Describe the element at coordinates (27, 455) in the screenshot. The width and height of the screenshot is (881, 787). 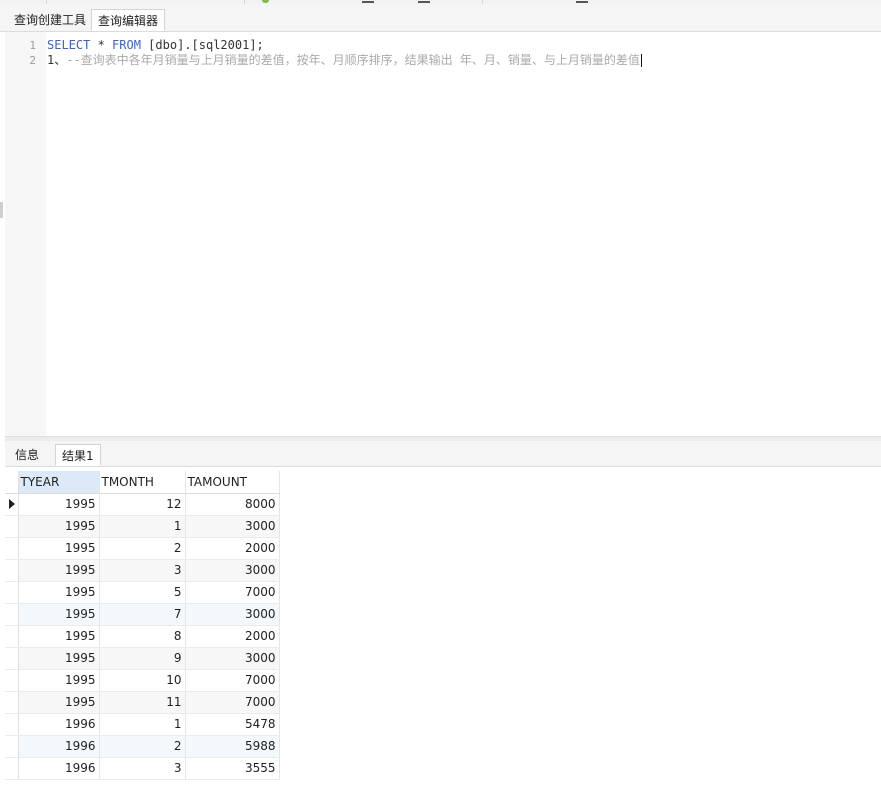
I see `tab-info: 信息` at that location.